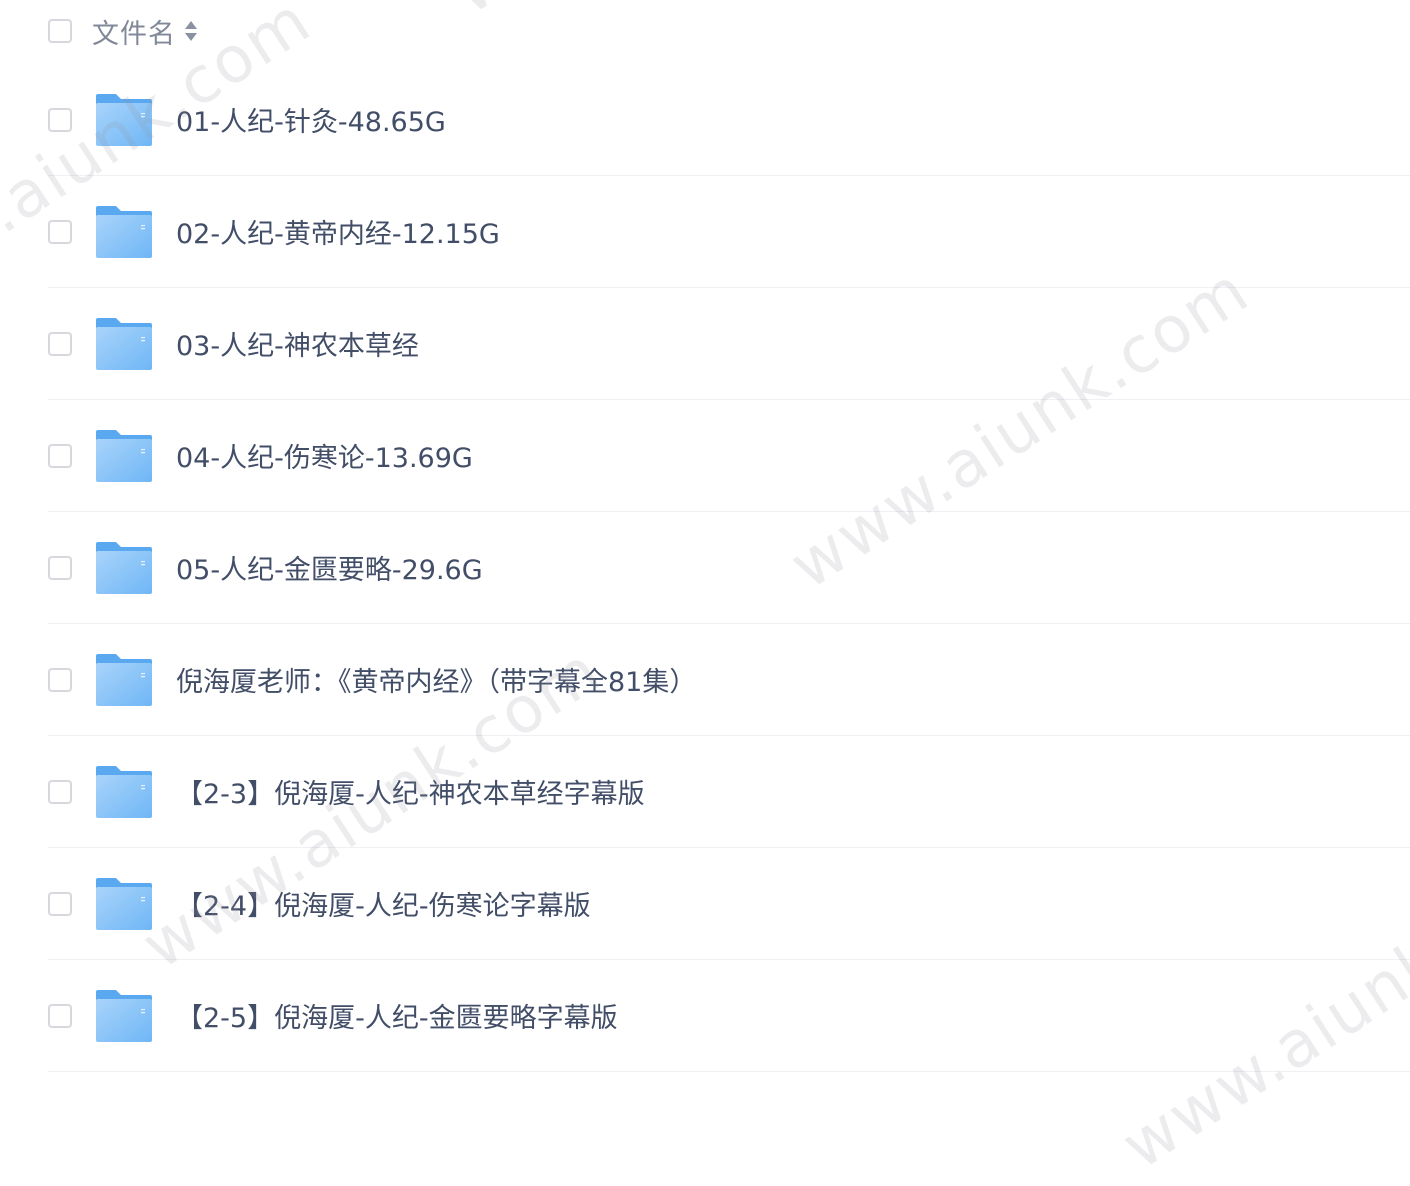 The width and height of the screenshot is (1410, 1186). I want to click on file-name: 【2-5】倪海厦-人纪-金匮要略字幕版, so click(397, 1015).